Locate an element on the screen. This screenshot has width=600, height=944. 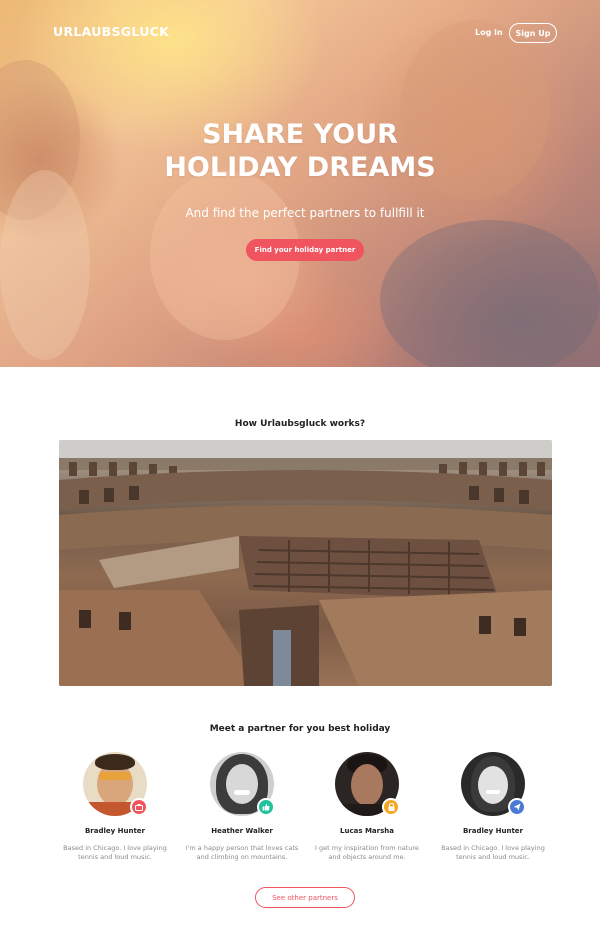
see-other-partners-button: See other partners is located at coordinates (305, 897).